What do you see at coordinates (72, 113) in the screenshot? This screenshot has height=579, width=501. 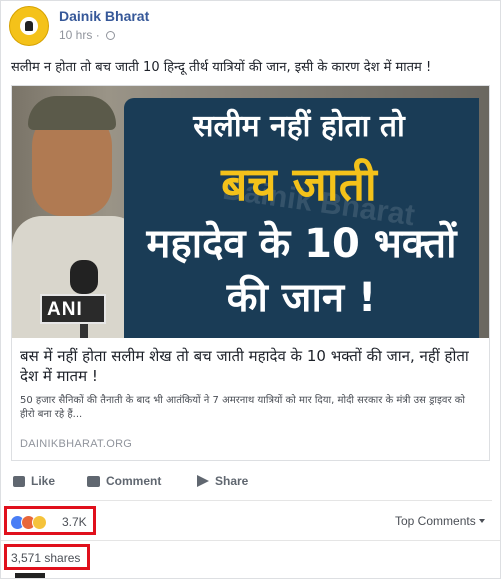 I see `person-cap` at bounding box center [72, 113].